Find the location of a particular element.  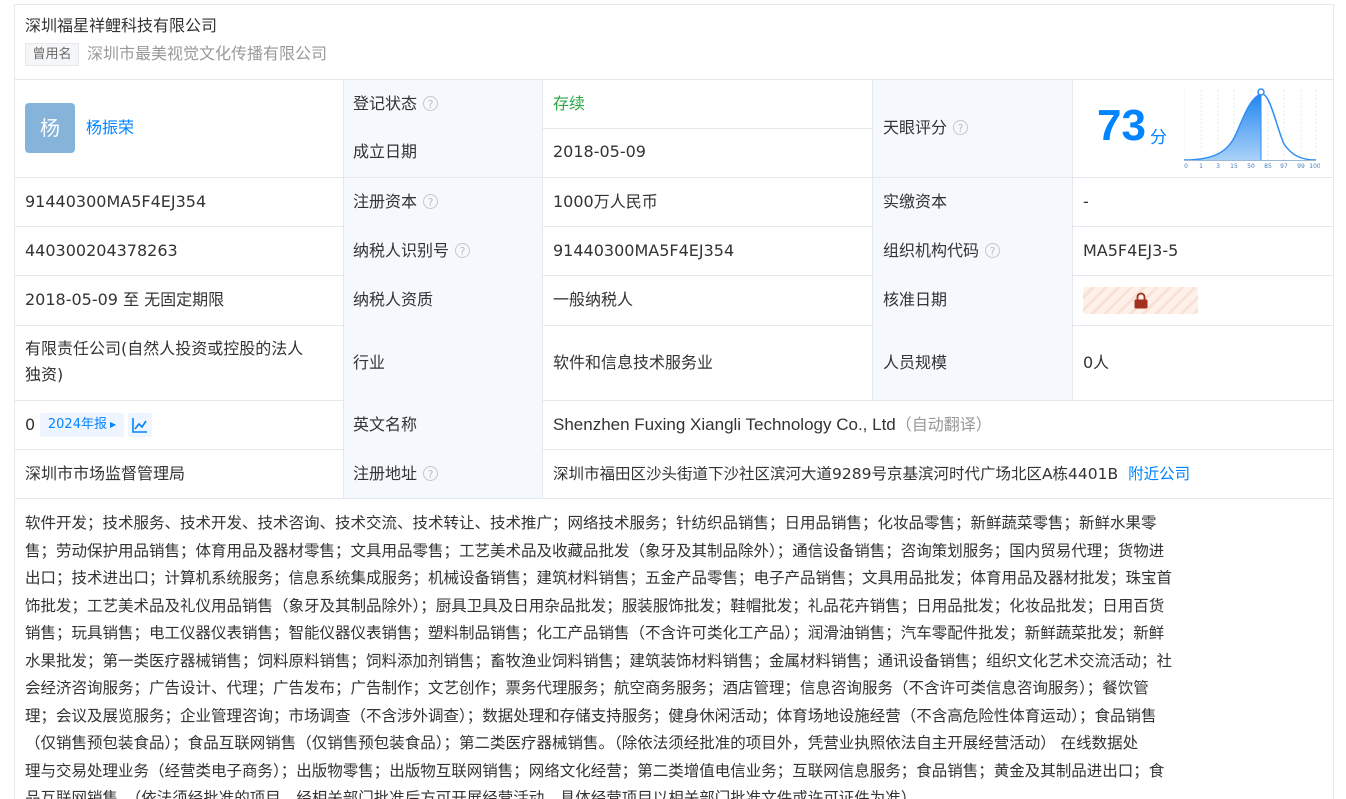

found-date-value: 2018-05-09 is located at coordinates (599, 151).